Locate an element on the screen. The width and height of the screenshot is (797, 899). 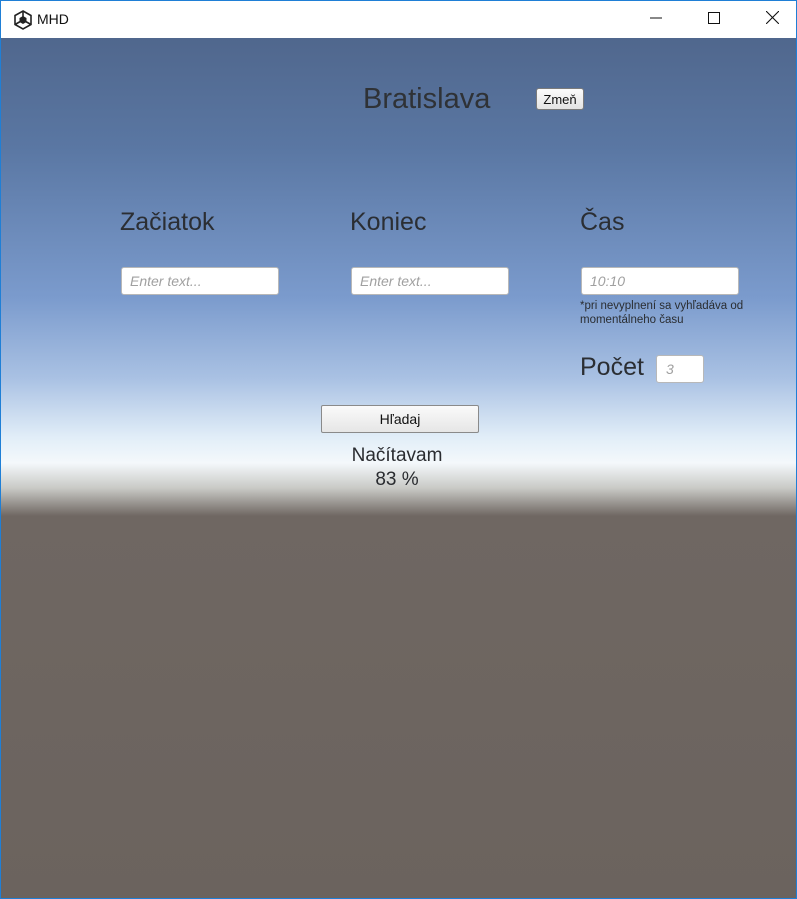
change-city-button: Zmeň is located at coordinates (560, 99).